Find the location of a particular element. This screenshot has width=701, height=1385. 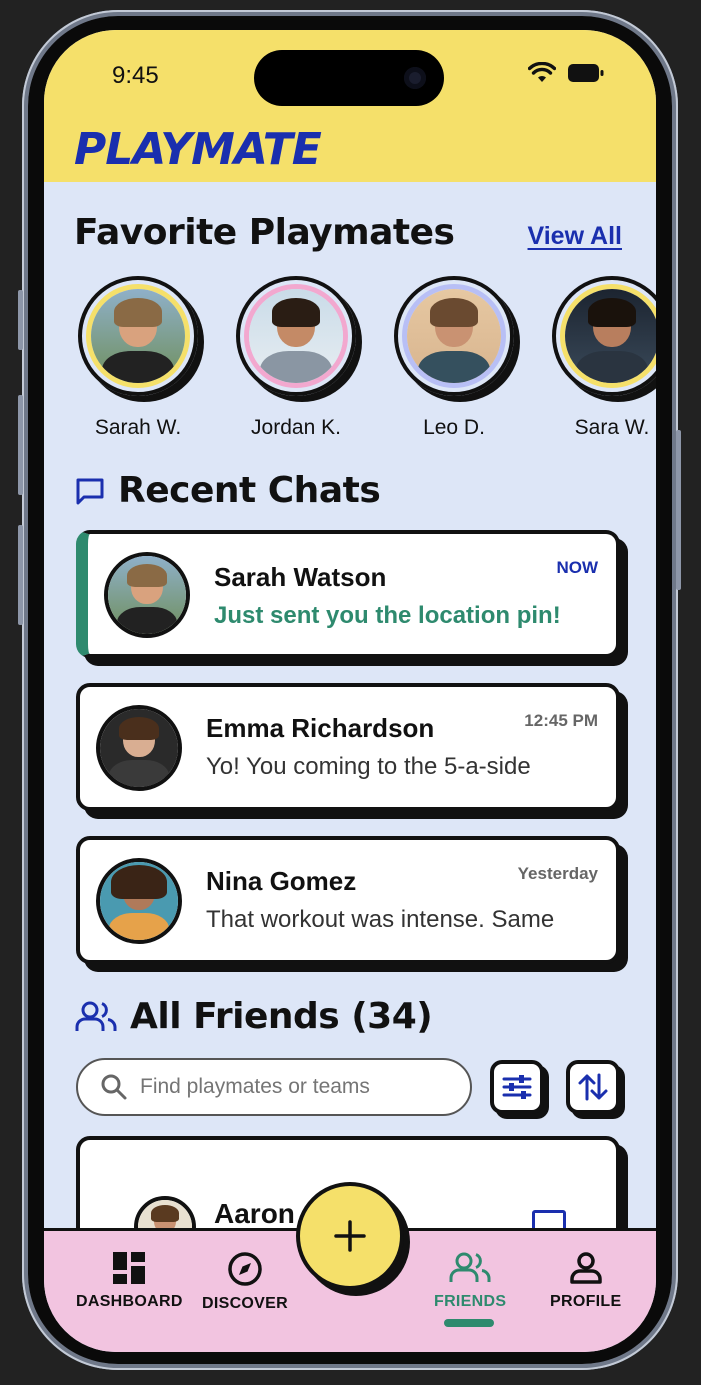

view-all-link: View All is located at coordinates (575, 236).